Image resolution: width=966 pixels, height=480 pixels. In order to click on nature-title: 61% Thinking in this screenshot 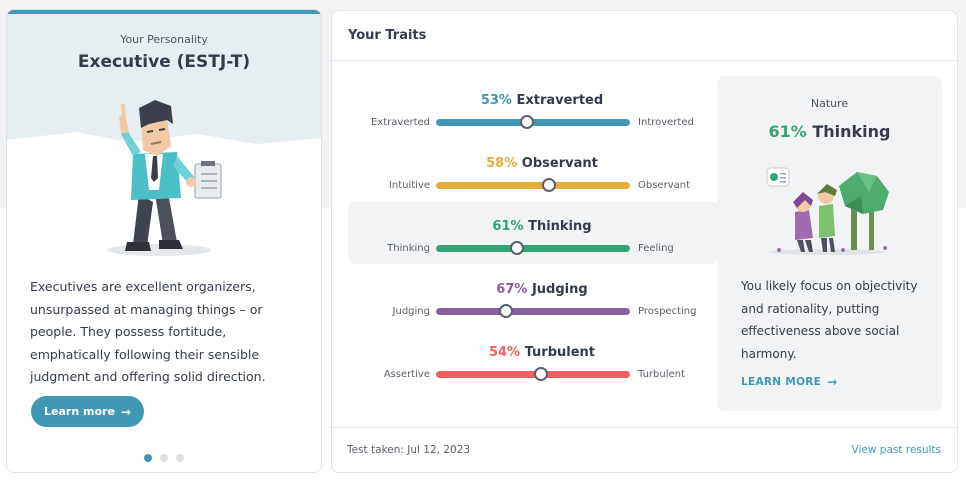, I will do `click(829, 131)`.